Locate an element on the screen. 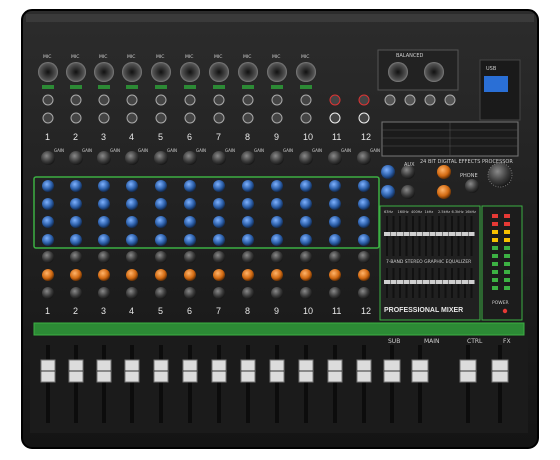  rca-input-red is located at coordinates (335, 100).